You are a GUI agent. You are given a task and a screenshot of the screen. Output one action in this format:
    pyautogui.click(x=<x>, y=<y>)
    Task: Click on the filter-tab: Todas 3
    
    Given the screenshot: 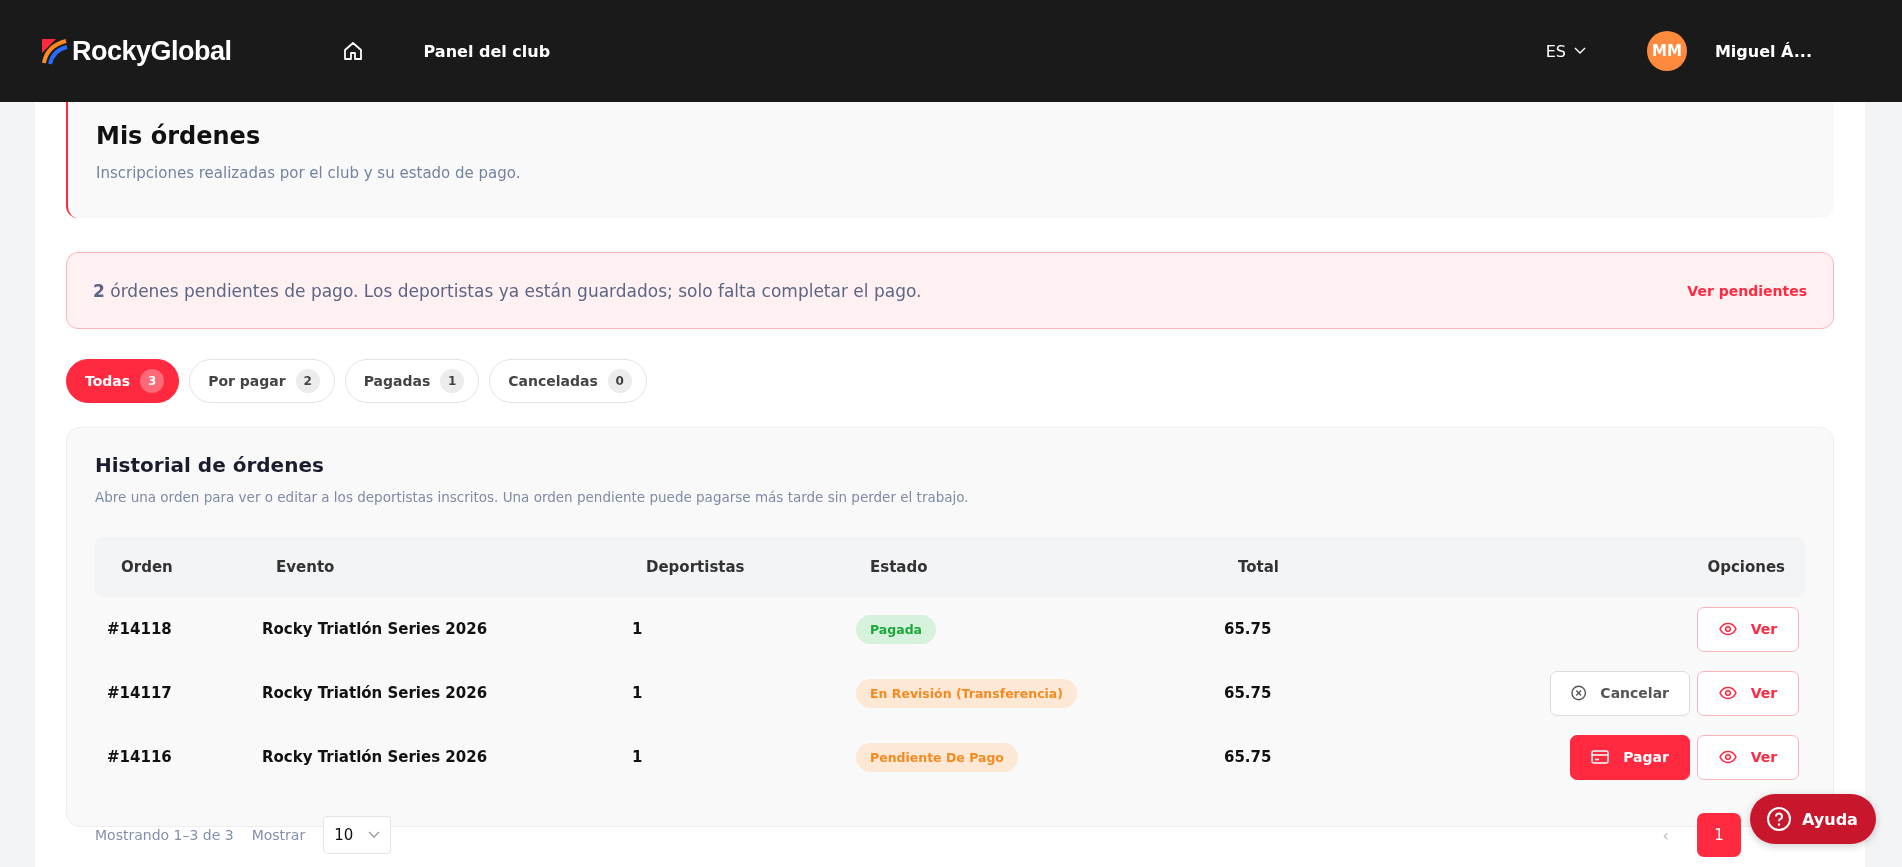 What is the action you would take?
    pyautogui.click(x=123, y=381)
    